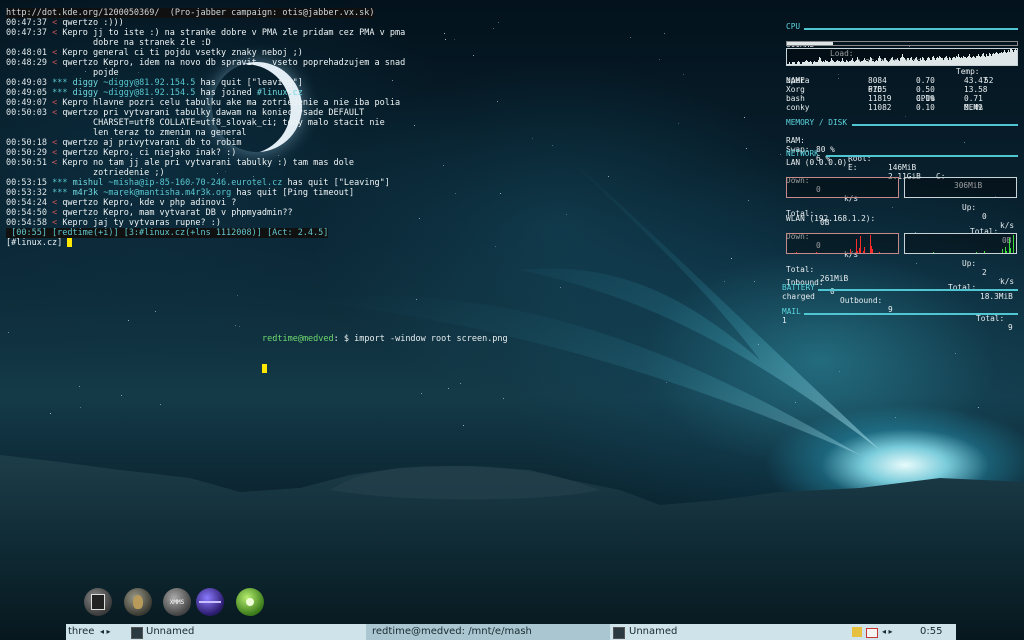  Describe the element at coordinates (318, 193) in the screenshot. I see `irc-event-reason: Ping timeout` at that location.